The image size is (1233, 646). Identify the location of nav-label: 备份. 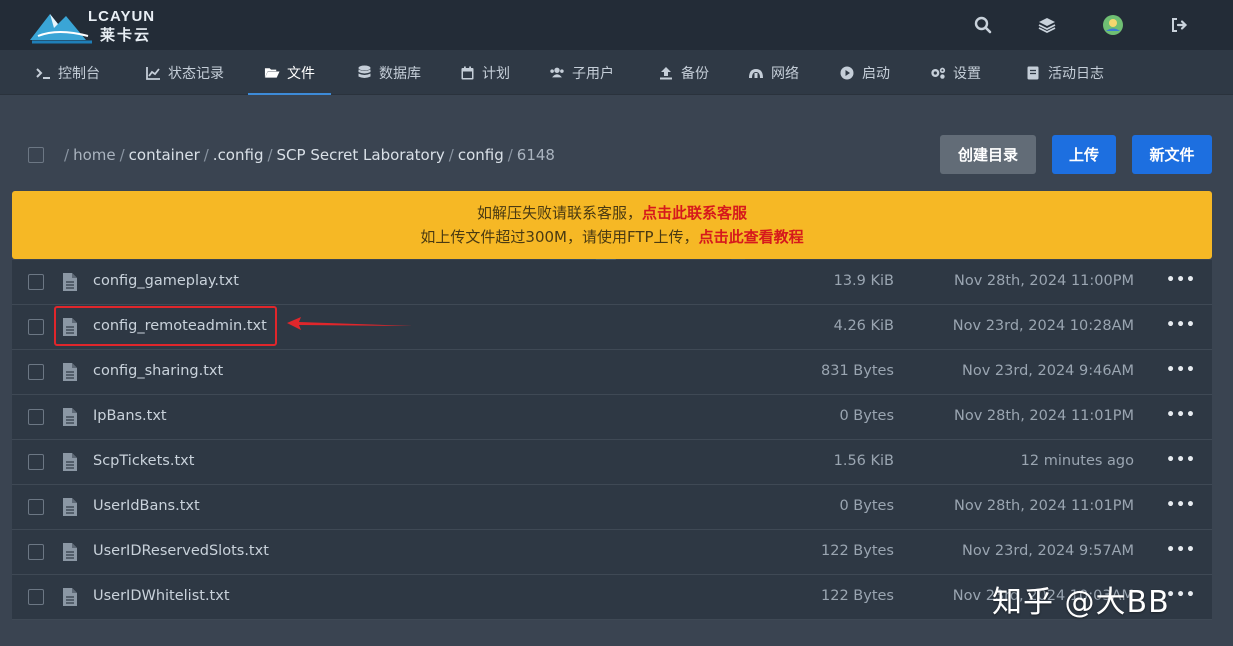
(695, 73).